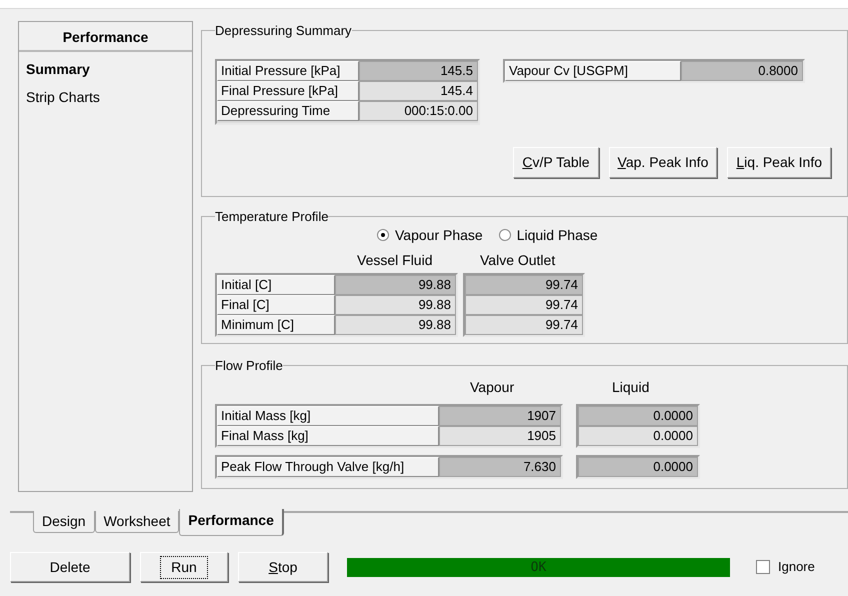 The height and width of the screenshot is (596, 848). What do you see at coordinates (184, 567) in the screenshot?
I see `command-button: Run` at bounding box center [184, 567].